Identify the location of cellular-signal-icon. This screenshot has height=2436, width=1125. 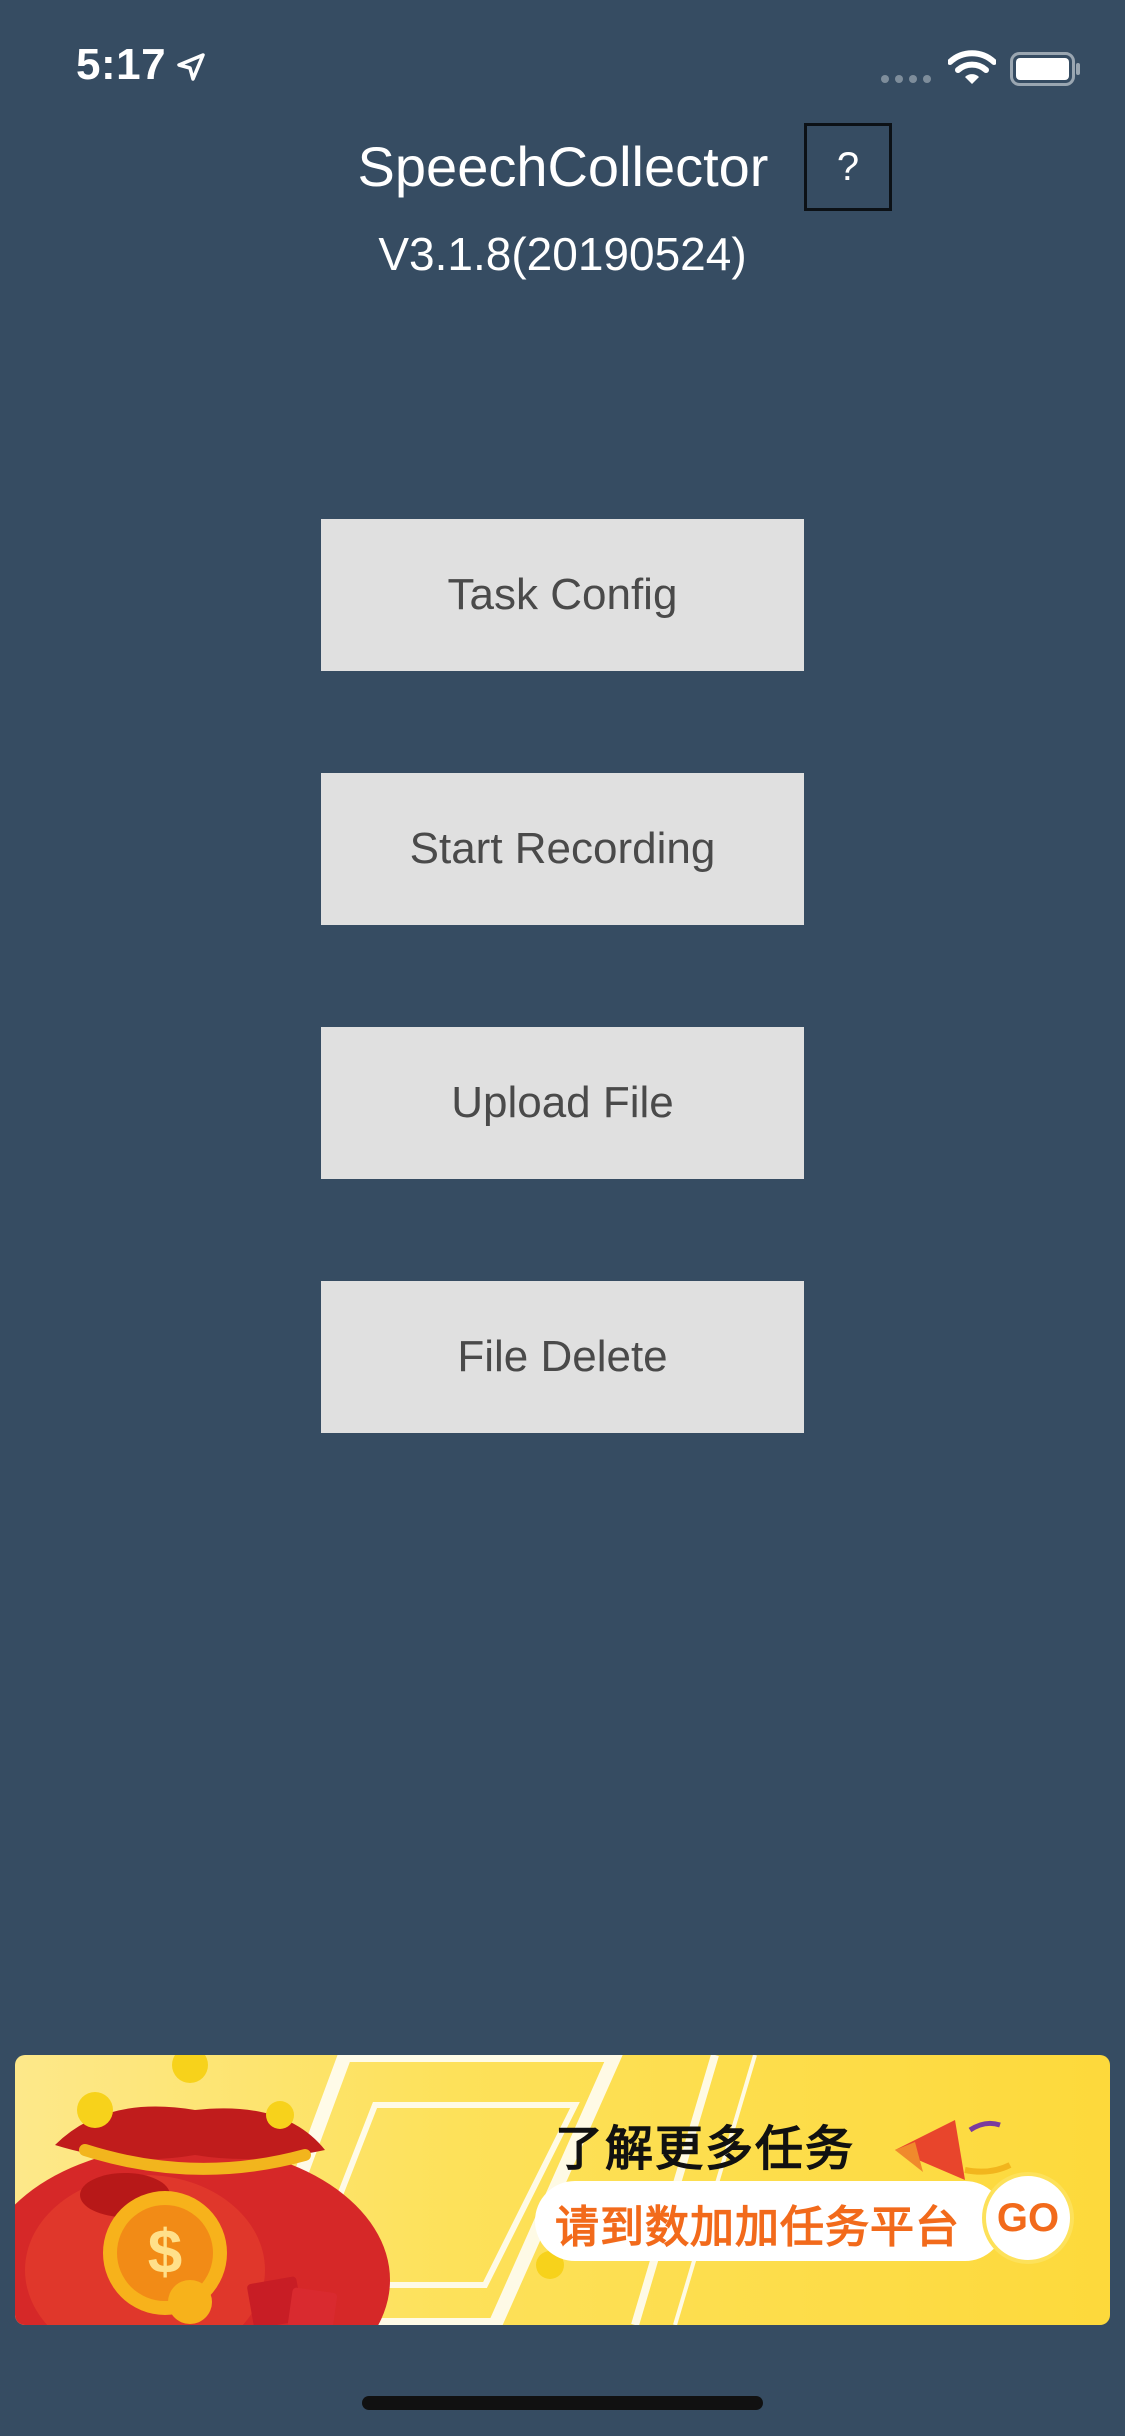
(906, 79).